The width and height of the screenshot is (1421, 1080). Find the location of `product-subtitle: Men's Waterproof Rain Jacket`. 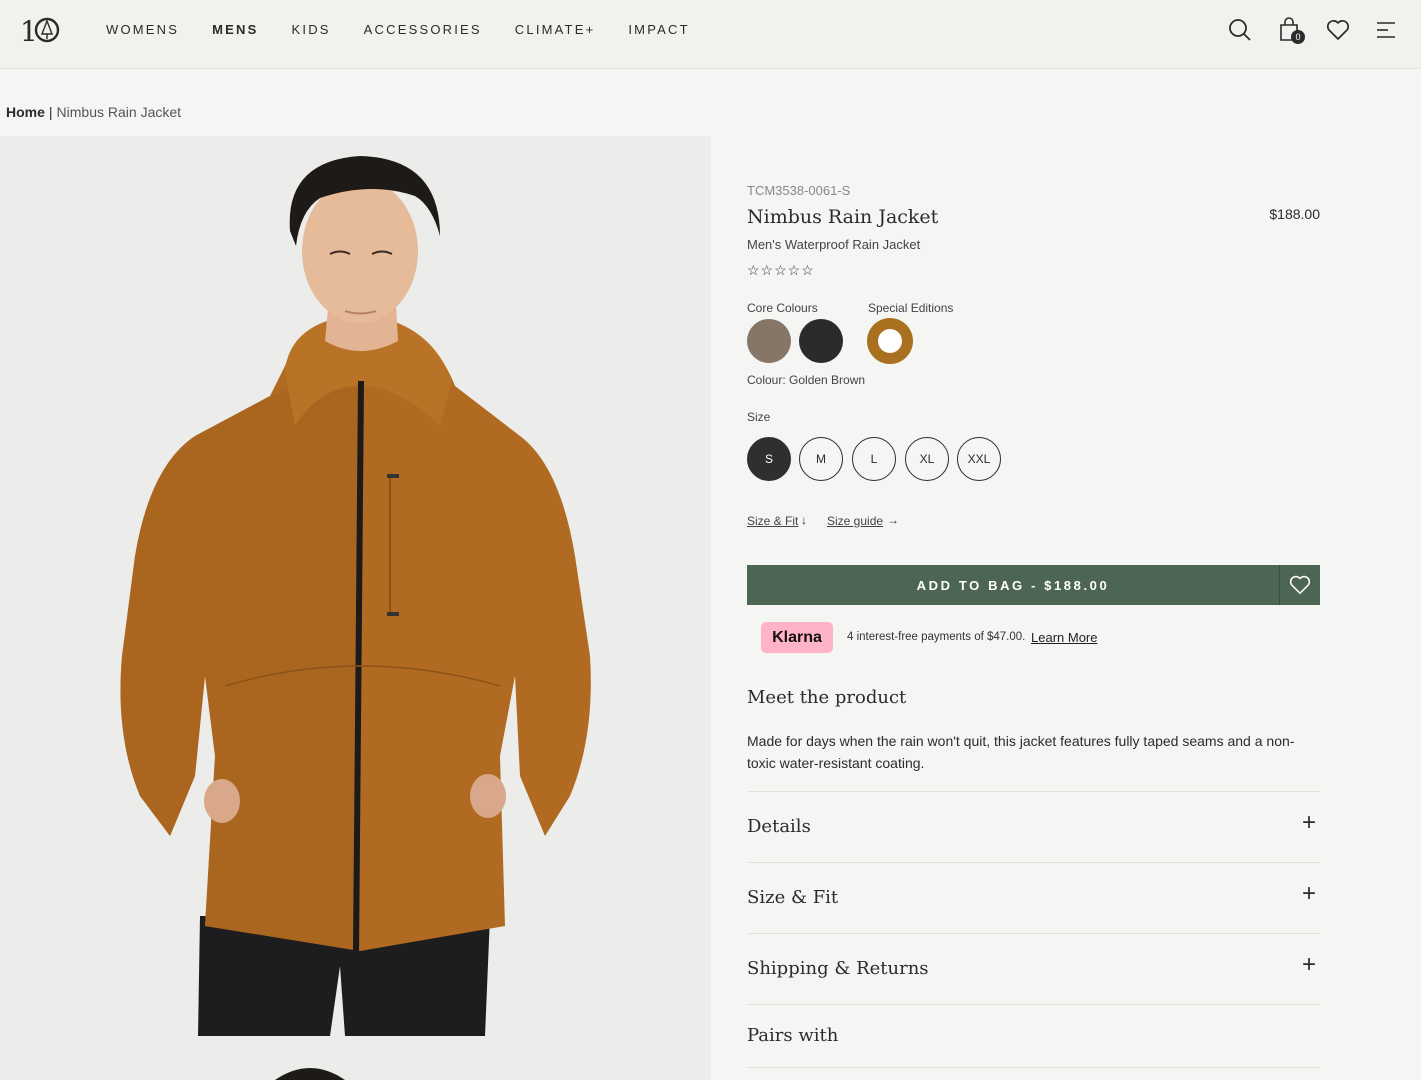

product-subtitle: Men's Waterproof Rain Jacket is located at coordinates (834, 244).